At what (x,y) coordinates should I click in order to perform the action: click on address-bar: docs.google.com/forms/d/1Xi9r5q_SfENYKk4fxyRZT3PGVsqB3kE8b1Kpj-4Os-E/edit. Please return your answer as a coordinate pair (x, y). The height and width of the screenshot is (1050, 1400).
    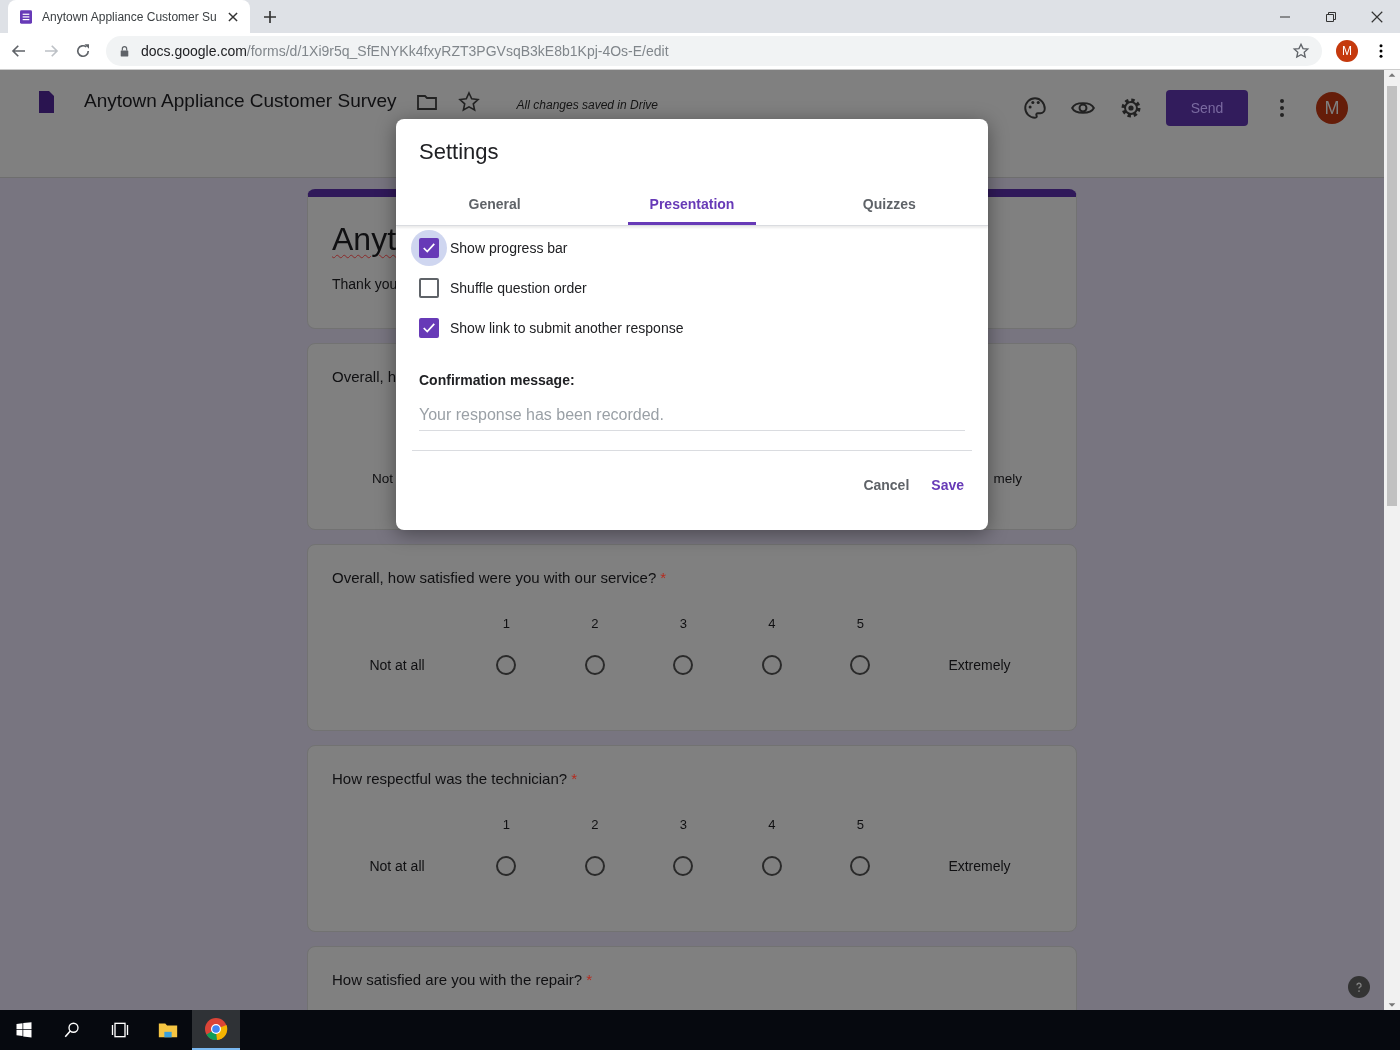
    Looking at the image, I should click on (714, 51).